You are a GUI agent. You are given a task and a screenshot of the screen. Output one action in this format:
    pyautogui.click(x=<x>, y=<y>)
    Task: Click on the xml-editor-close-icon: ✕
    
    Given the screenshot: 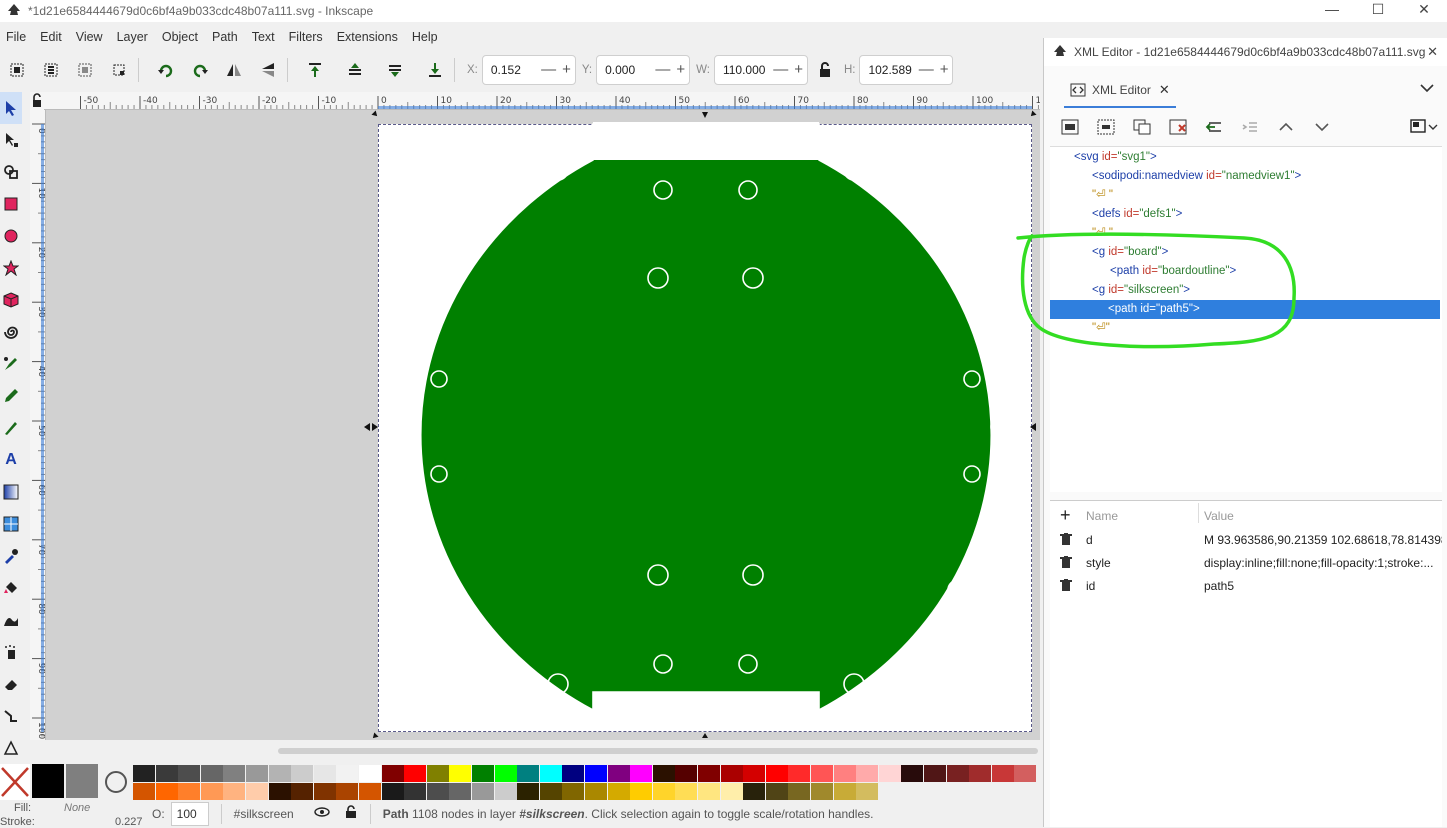 What is the action you would take?
    pyautogui.click(x=1432, y=52)
    